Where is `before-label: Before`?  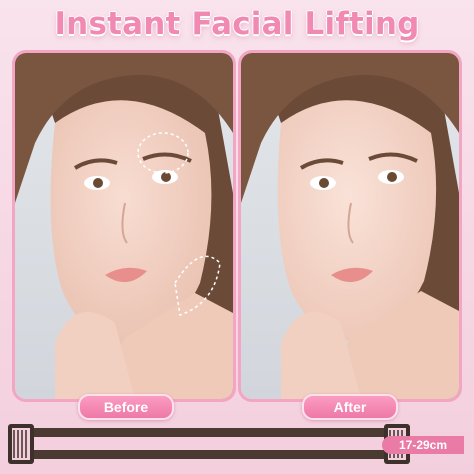 before-label: Before is located at coordinates (126, 407).